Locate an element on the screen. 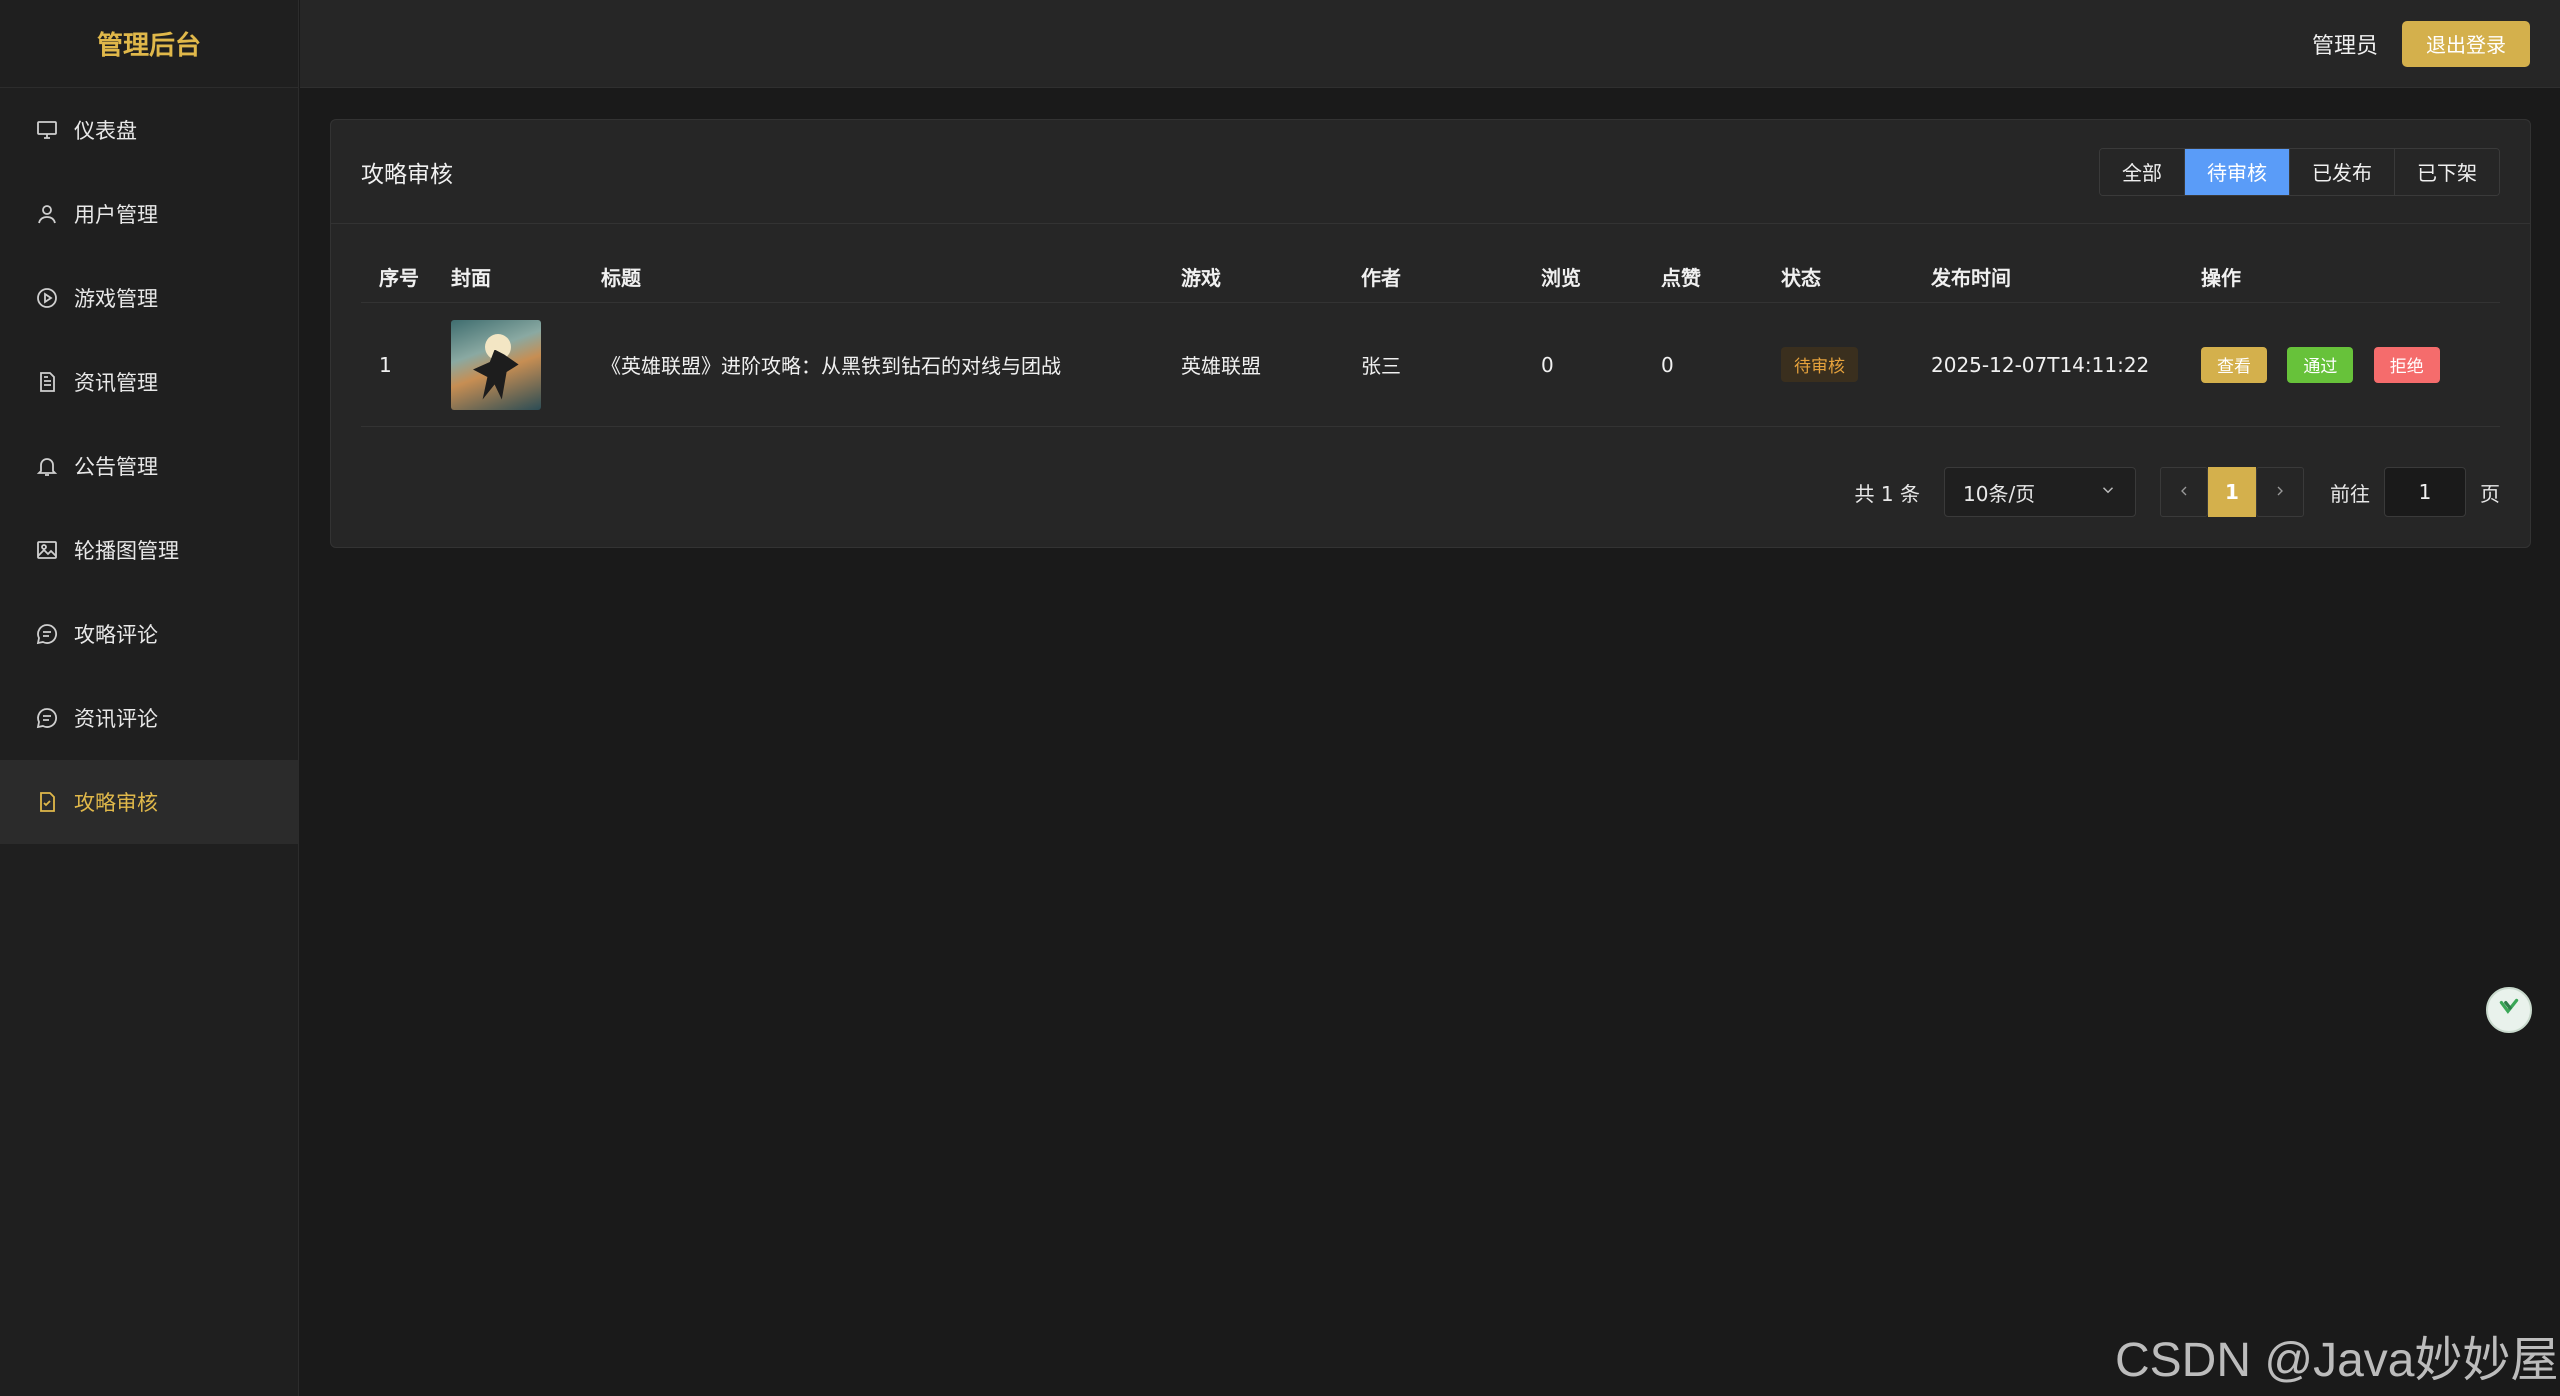 The height and width of the screenshot is (1396, 2560). sidebar-item-label: 攻略审核 is located at coordinates (116, 803).